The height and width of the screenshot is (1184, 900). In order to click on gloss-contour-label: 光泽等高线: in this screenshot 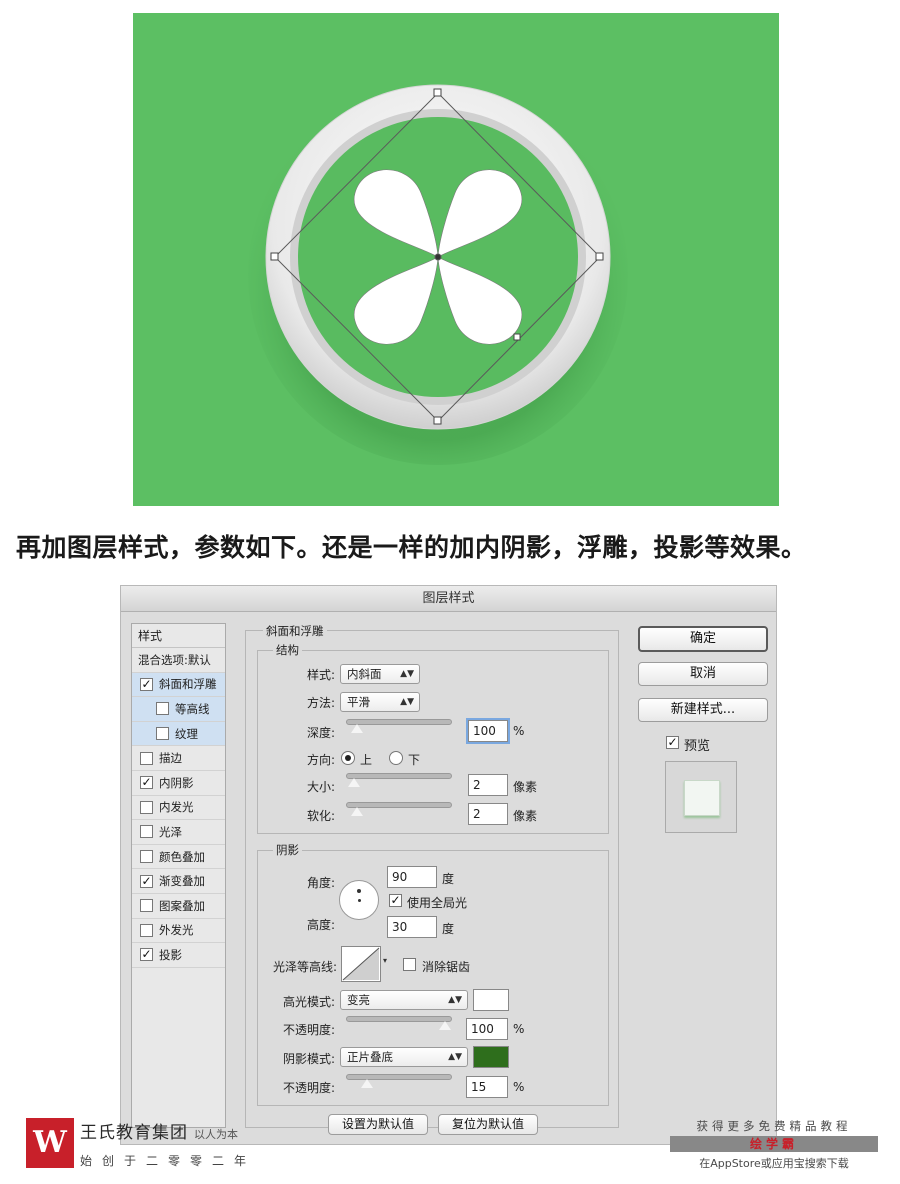, I will do `click(304, 967)`.